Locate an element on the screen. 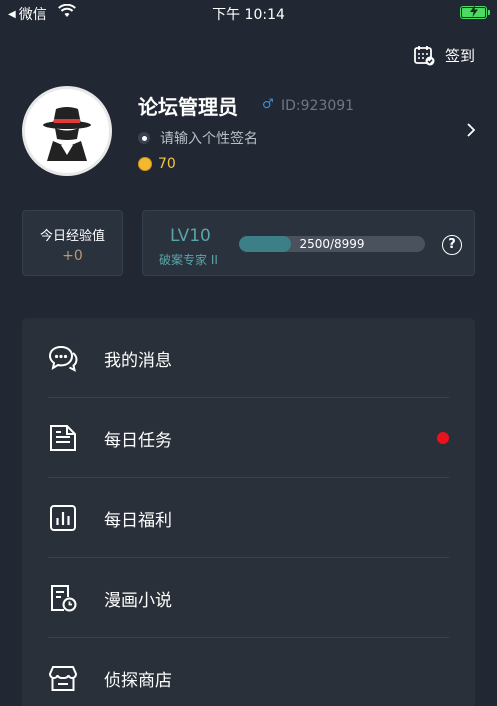 Image resolution: width=497 pixels, height=706 pixels. notification-badge is located at coordinates (443, 438).